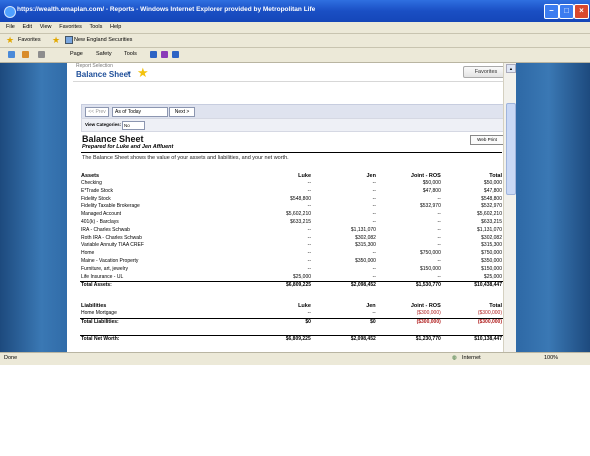 This screenshot has height=456, width=590. What do you see at coordinates (491, 206) in the screenshot?
I see `cell-value: $532,970` at bounding box center [491, 206].